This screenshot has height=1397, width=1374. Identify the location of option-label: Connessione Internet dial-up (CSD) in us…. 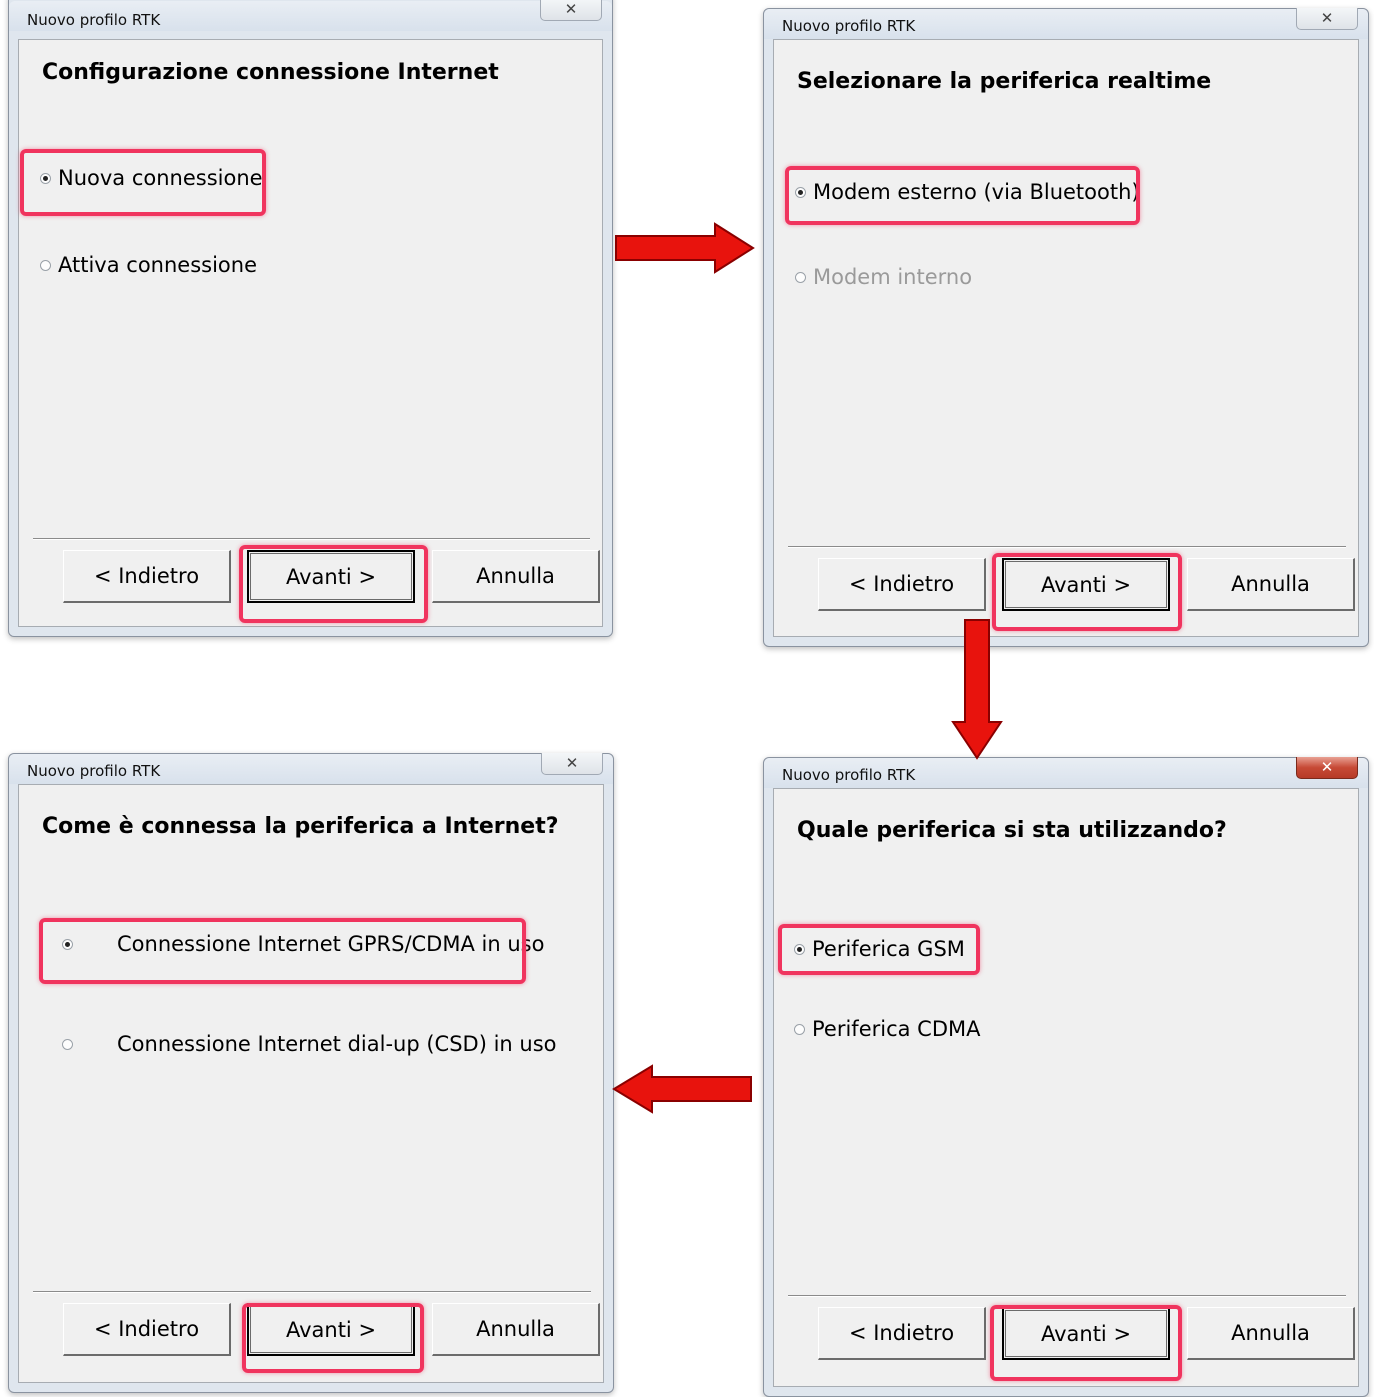
(337, 1044).